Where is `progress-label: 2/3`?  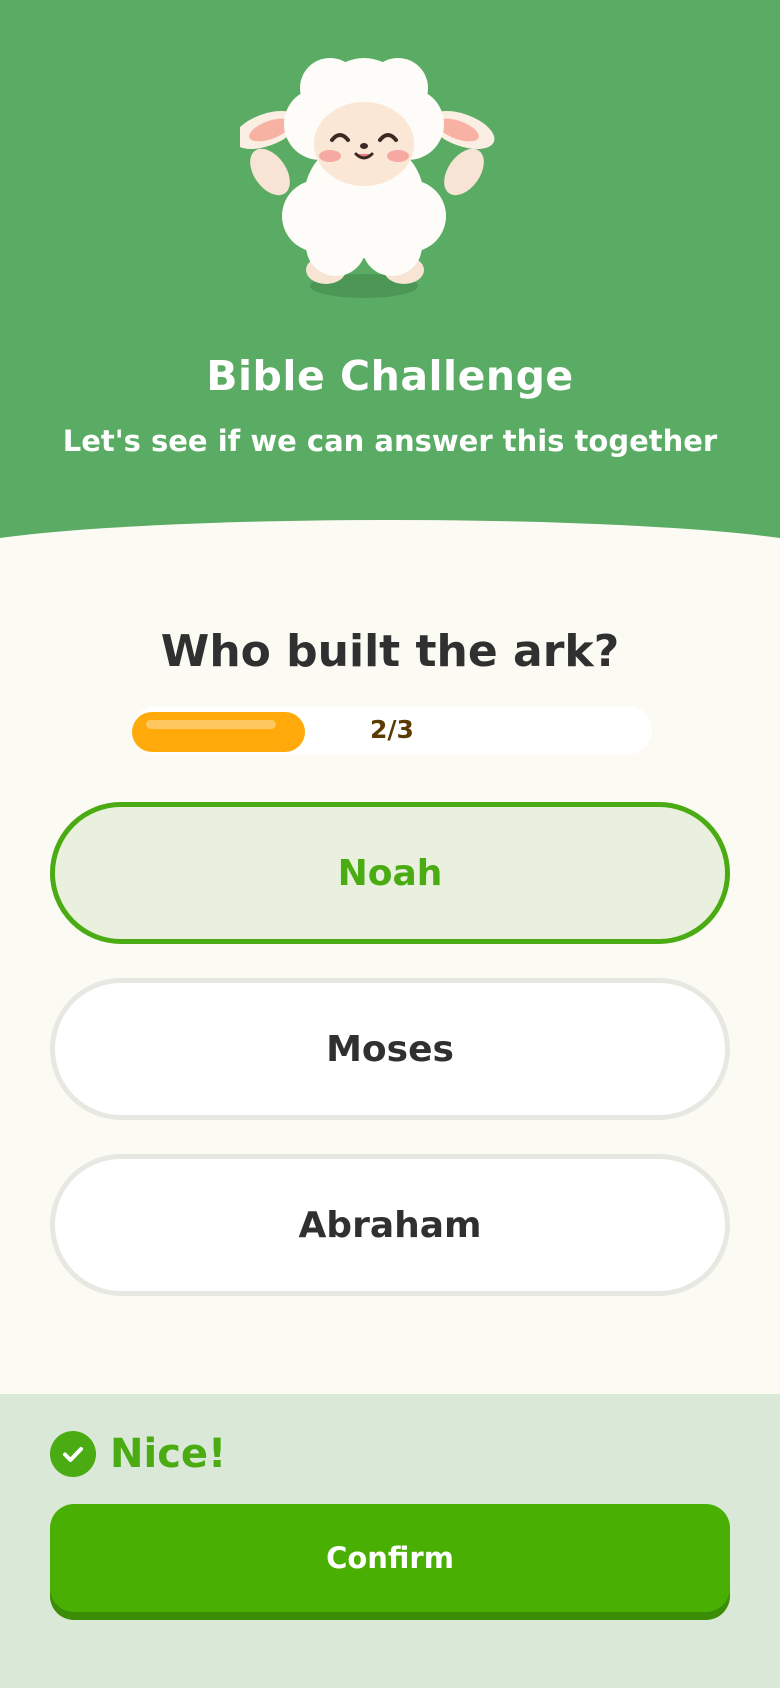
progress-label: 2/3 is located at coordinates (392, 729).